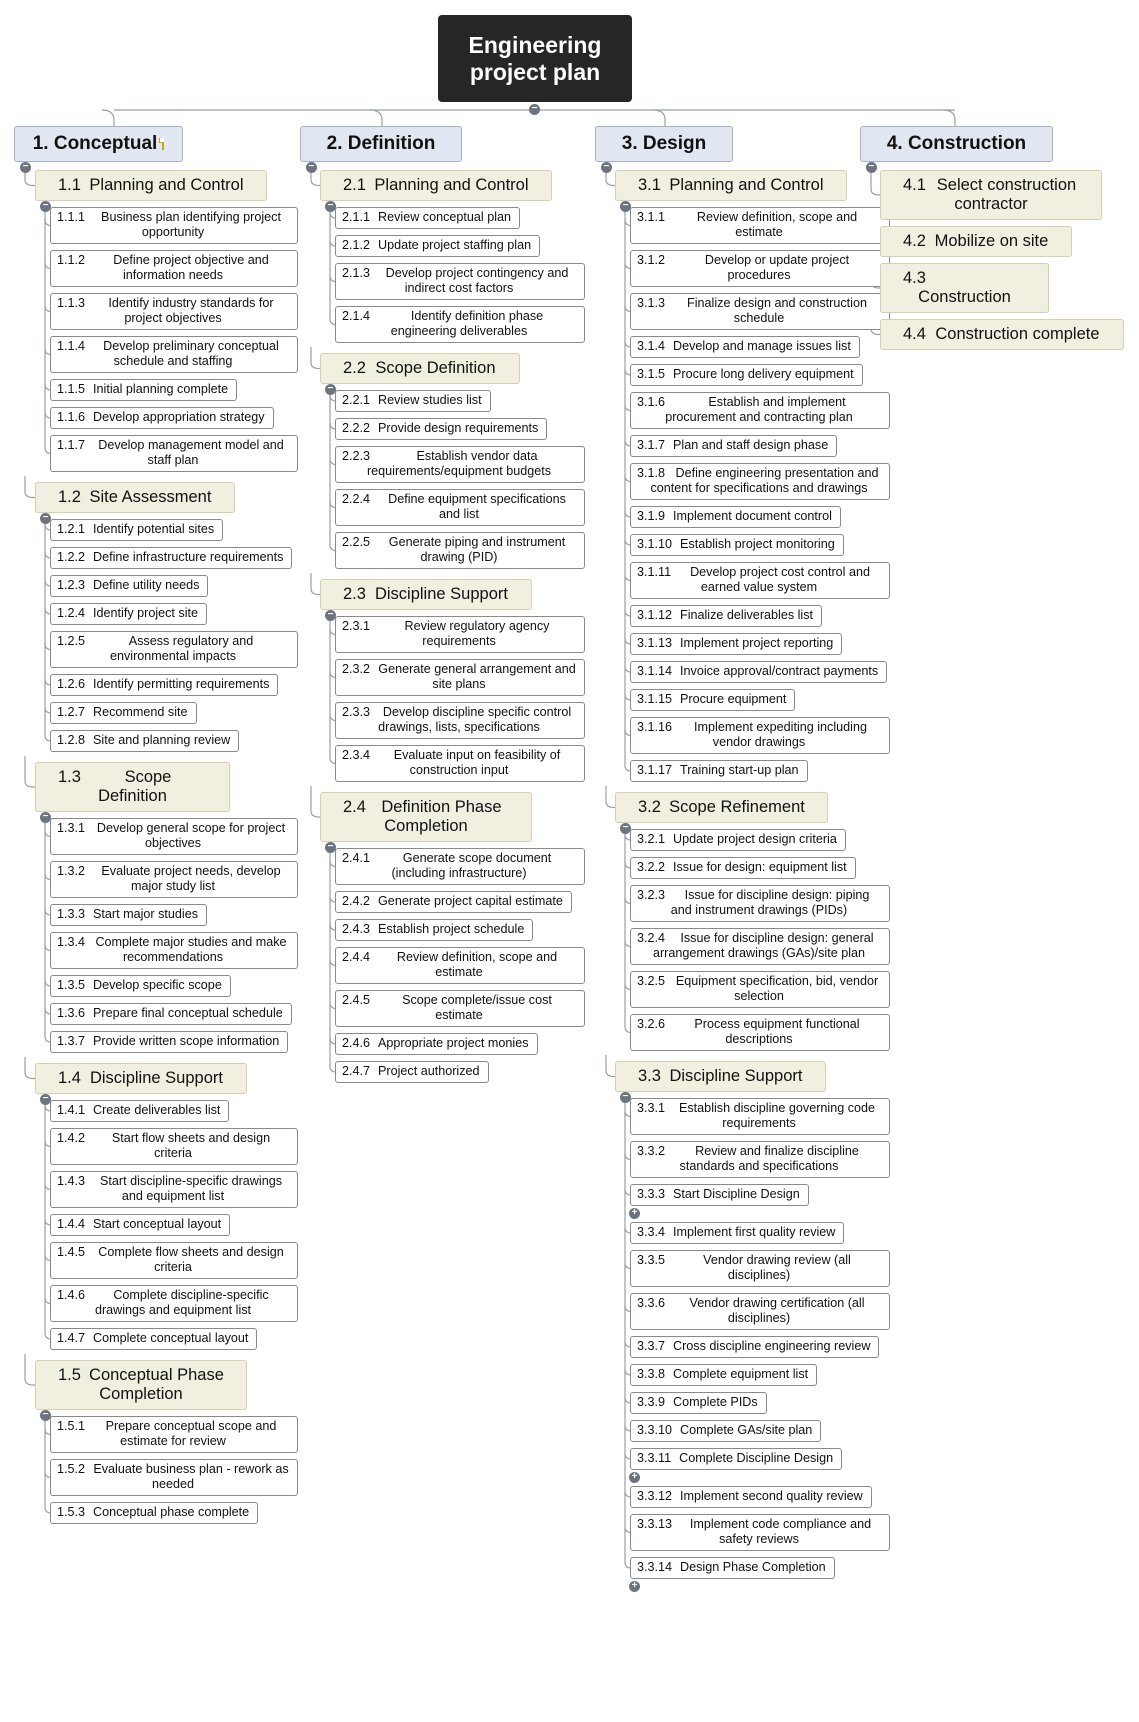 The image size is (1139, 1722). I want to click on phase-topic-4: 4. Construction, so click(956, 144).